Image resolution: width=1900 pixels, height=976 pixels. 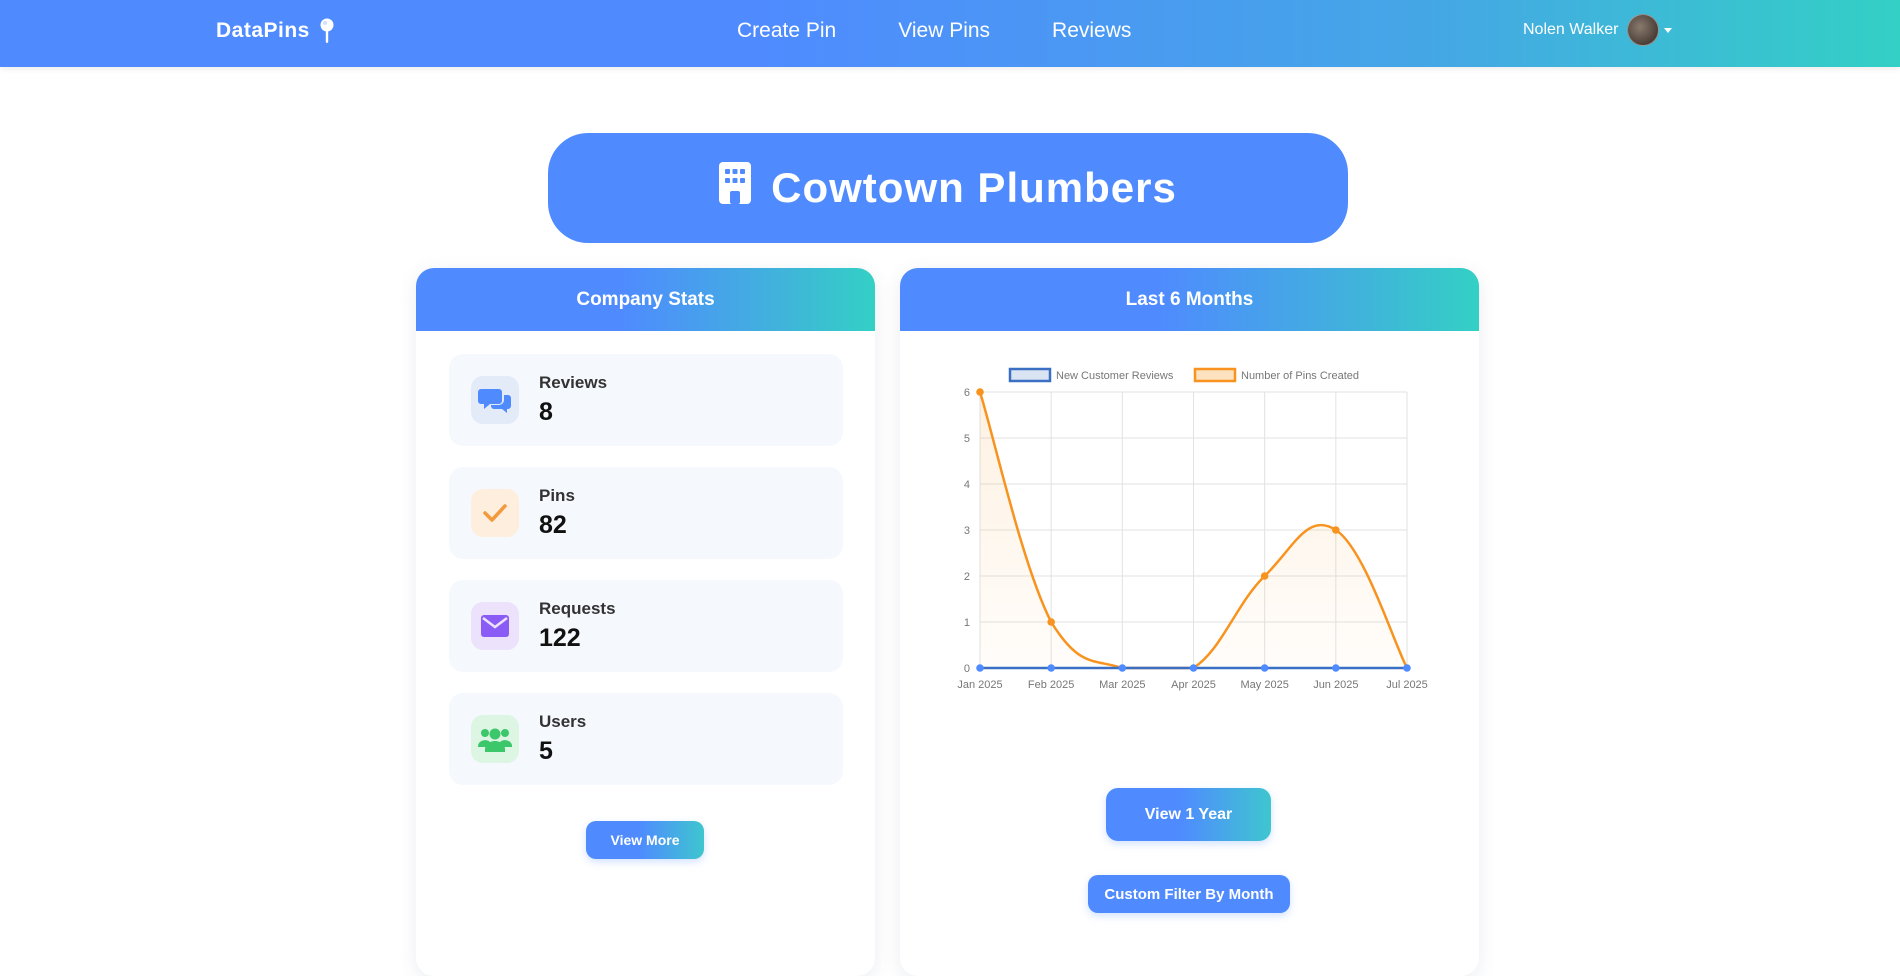 I want to click on x-tick-label: Jun 2025, so click(x=1335, y=685).